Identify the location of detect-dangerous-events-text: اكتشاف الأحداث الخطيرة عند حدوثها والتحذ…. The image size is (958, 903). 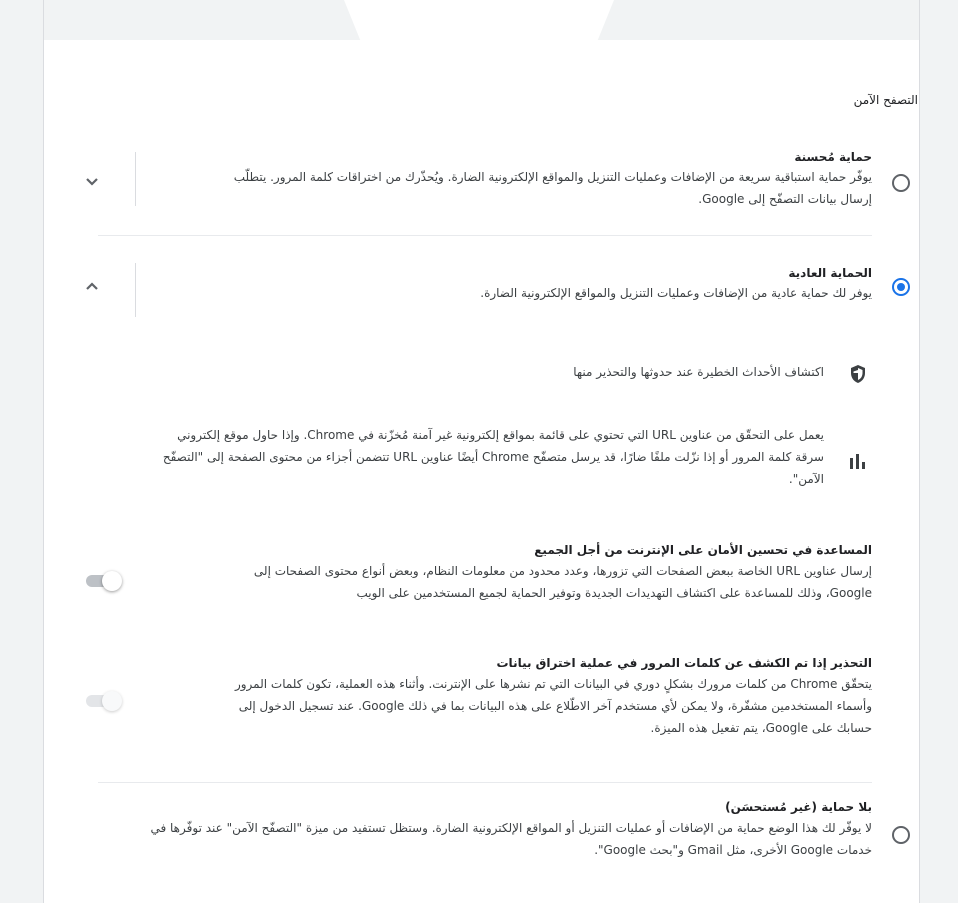
(698, 372).